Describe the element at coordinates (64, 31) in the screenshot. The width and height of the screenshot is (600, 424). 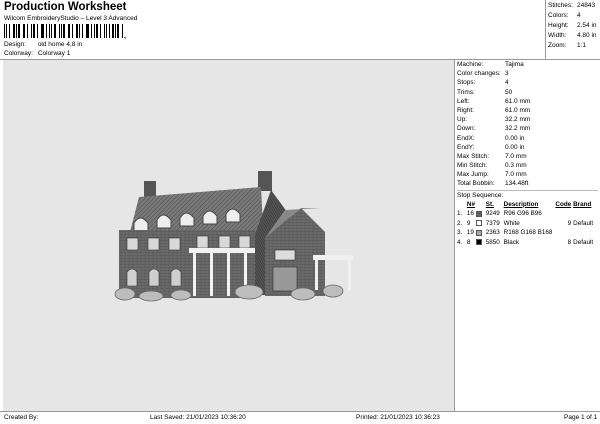
I see `barcode` at that location.